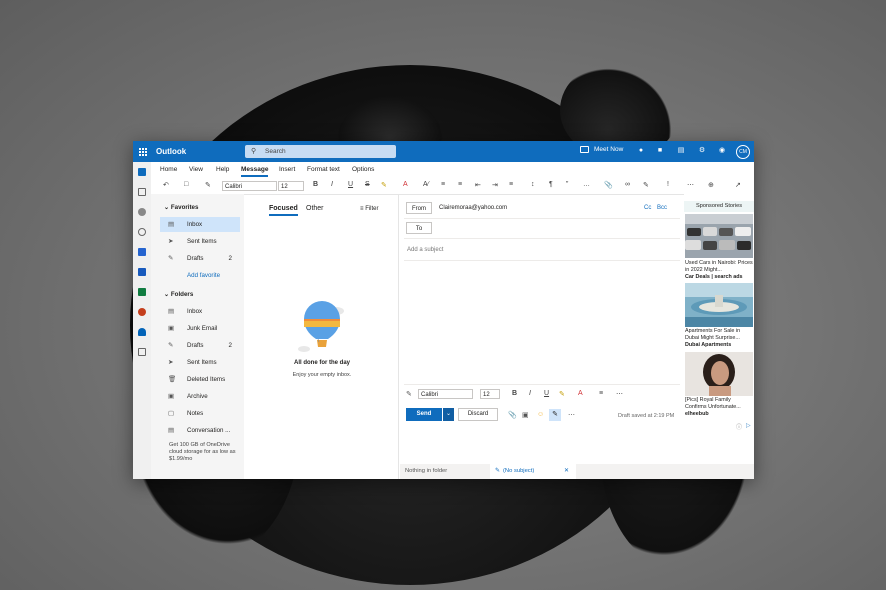 This screenshot has height=590, width=886. What do you see at coordinates (525, 415) in the screenshot?
I see `image-icon: ▣` at bounding box center [525, 415].